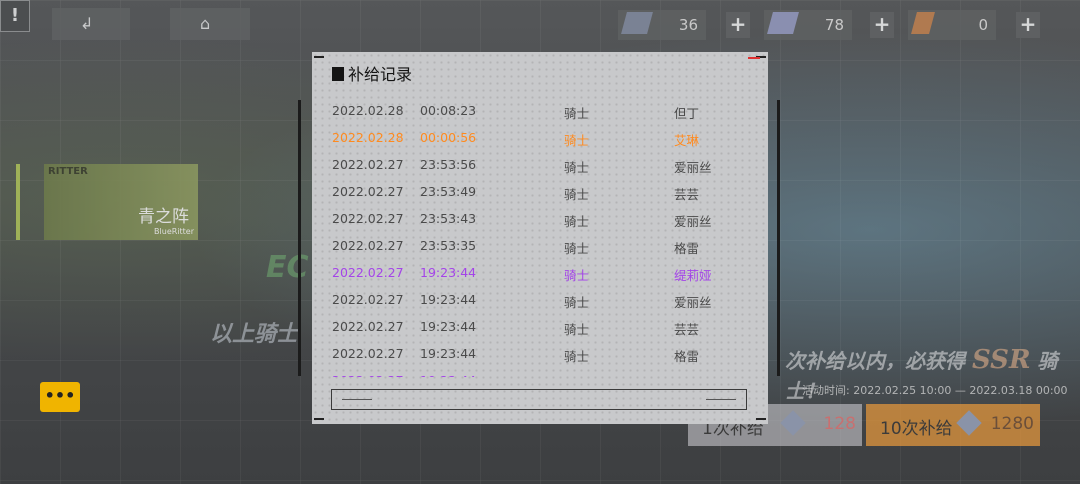  Describe the element at coordinates (448, 137) in the screenshot. I see `record-time: 00:00:56` at that location.